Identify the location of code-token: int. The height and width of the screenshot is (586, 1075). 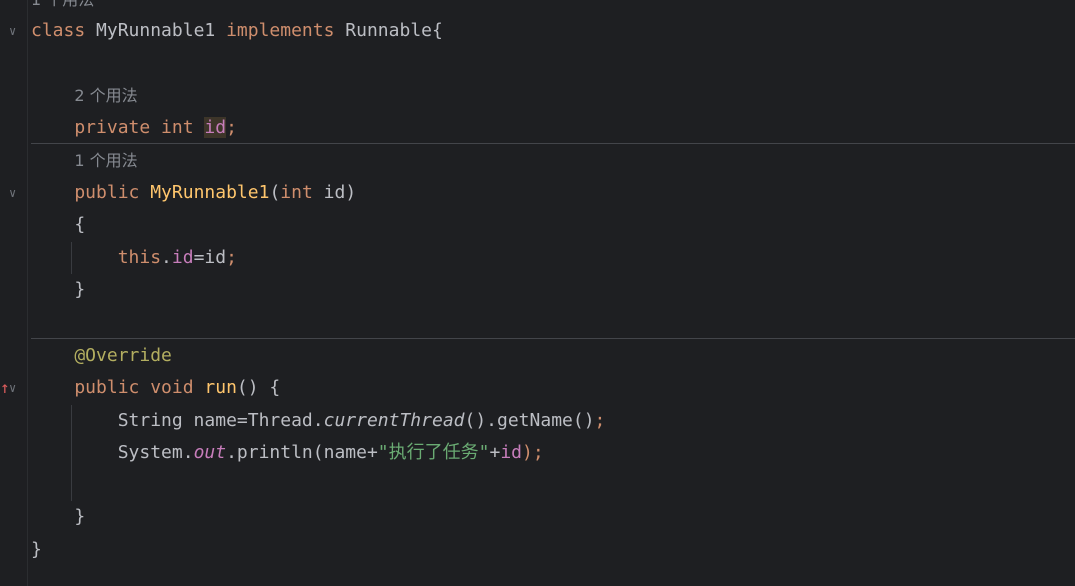
(302, 192).